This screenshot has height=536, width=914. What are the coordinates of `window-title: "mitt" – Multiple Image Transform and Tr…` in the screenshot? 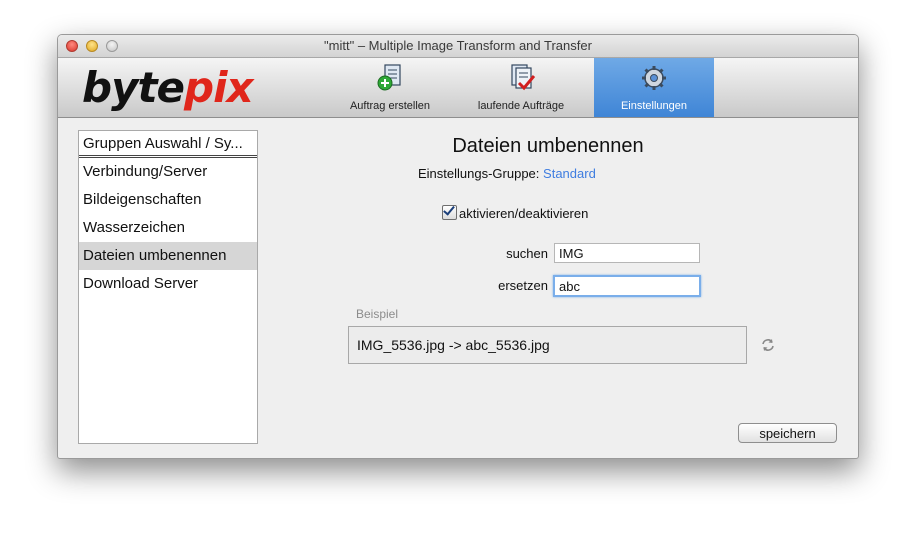 It's located at (458, 45).